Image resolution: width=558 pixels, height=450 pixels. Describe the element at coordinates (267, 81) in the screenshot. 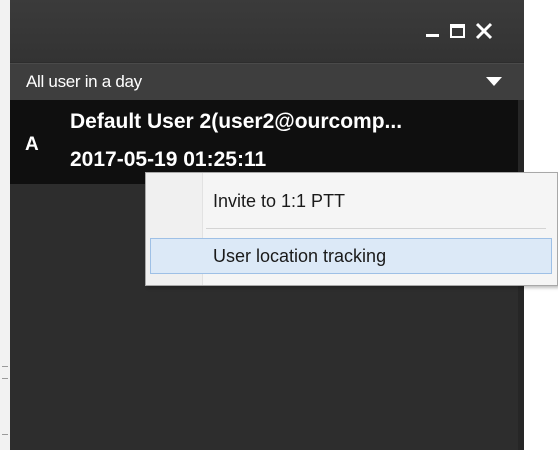

I see `user-filter-dropdown: All user in a day` at that location.